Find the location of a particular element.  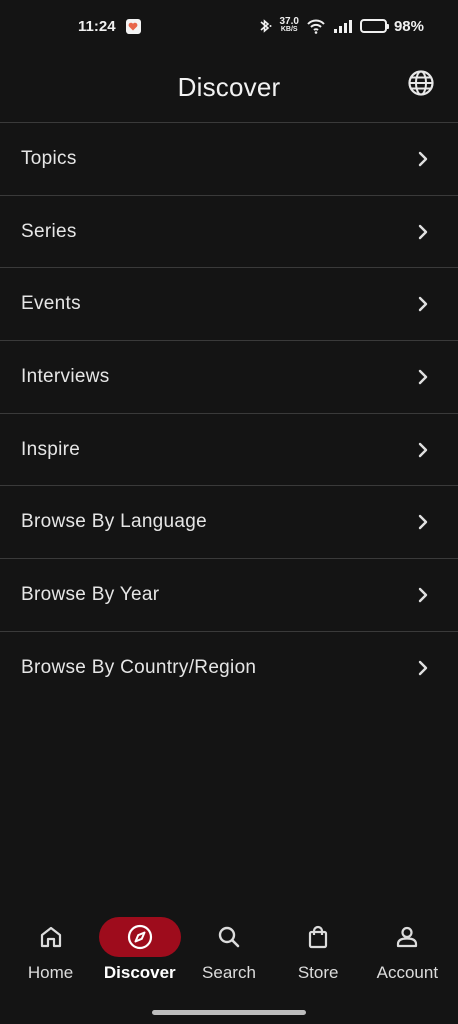

nav-item-home: Home is located at coordinates (51, 952).